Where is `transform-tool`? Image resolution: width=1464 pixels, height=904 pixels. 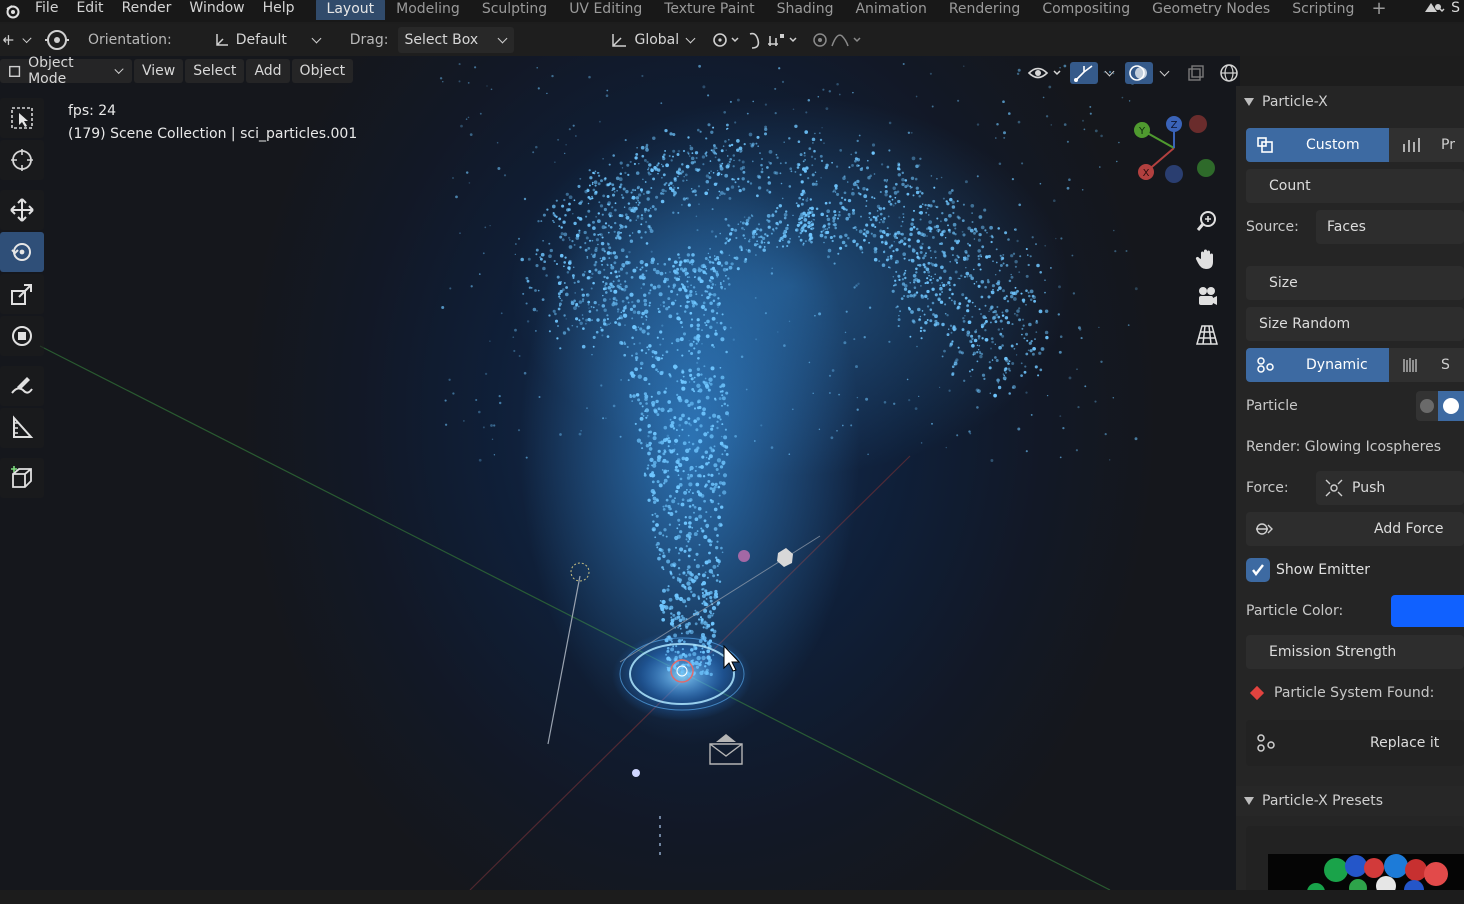 transform-tool is located at coordinates (22, 336).